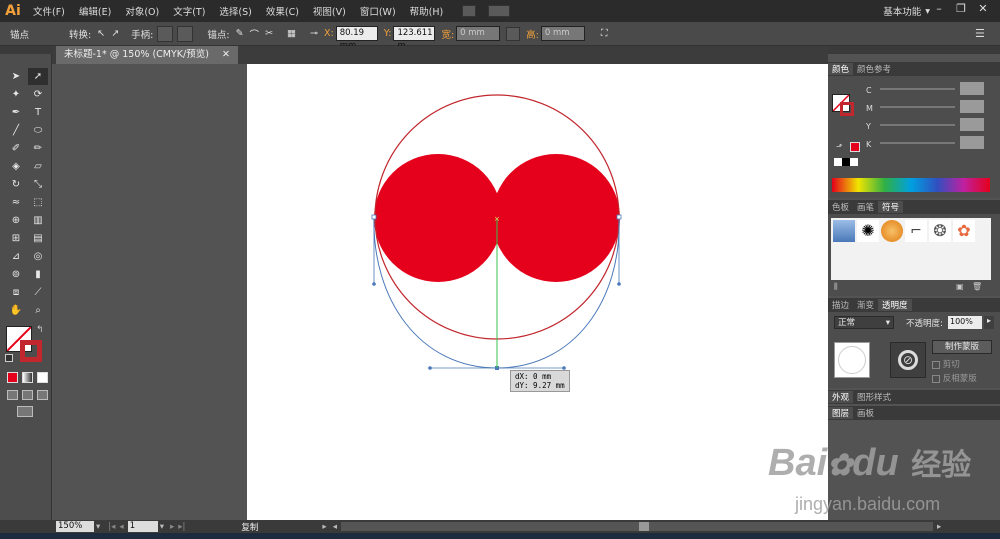 The height and width of the screenshot is (539, 1000). What do you see at coordinates (500, 536) in the screenshot?
I see `os-taskbar` at bounding box center [500, 536].